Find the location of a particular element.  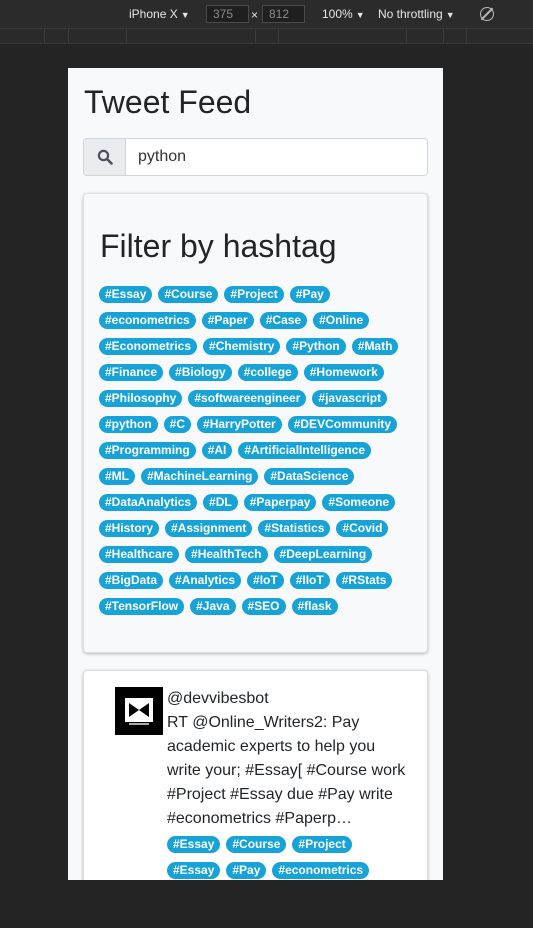

hashtag-badge: #AI is located at coordinates (217, 450).